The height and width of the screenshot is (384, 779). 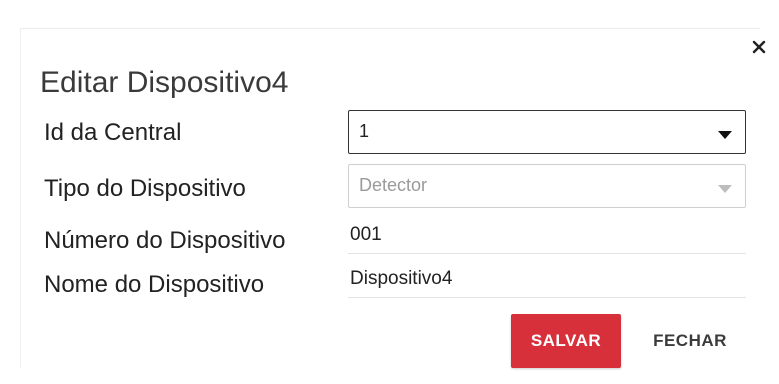 I want to click on central-id-label: Id da Central, so click(x=113, y=132).